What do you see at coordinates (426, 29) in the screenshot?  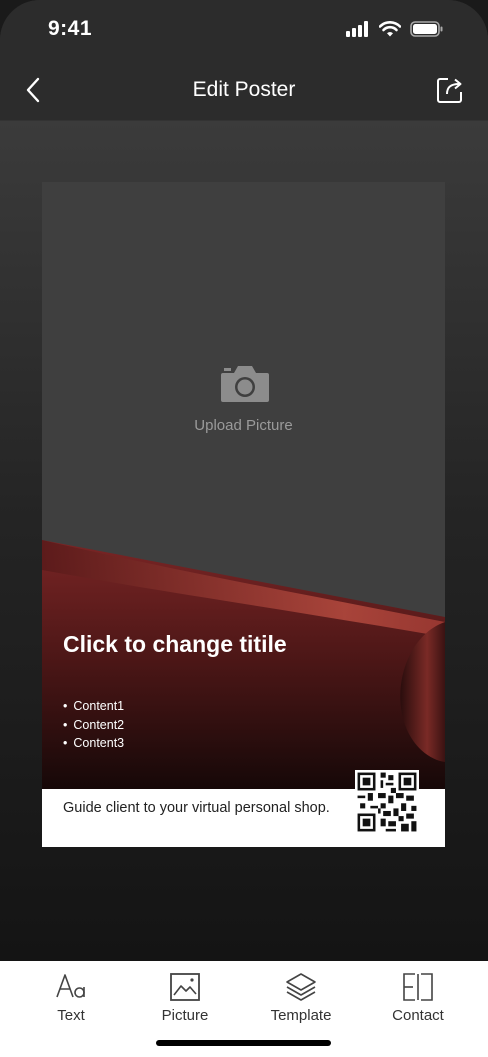 I see `battery-icon` at bounding box center [426, 29].